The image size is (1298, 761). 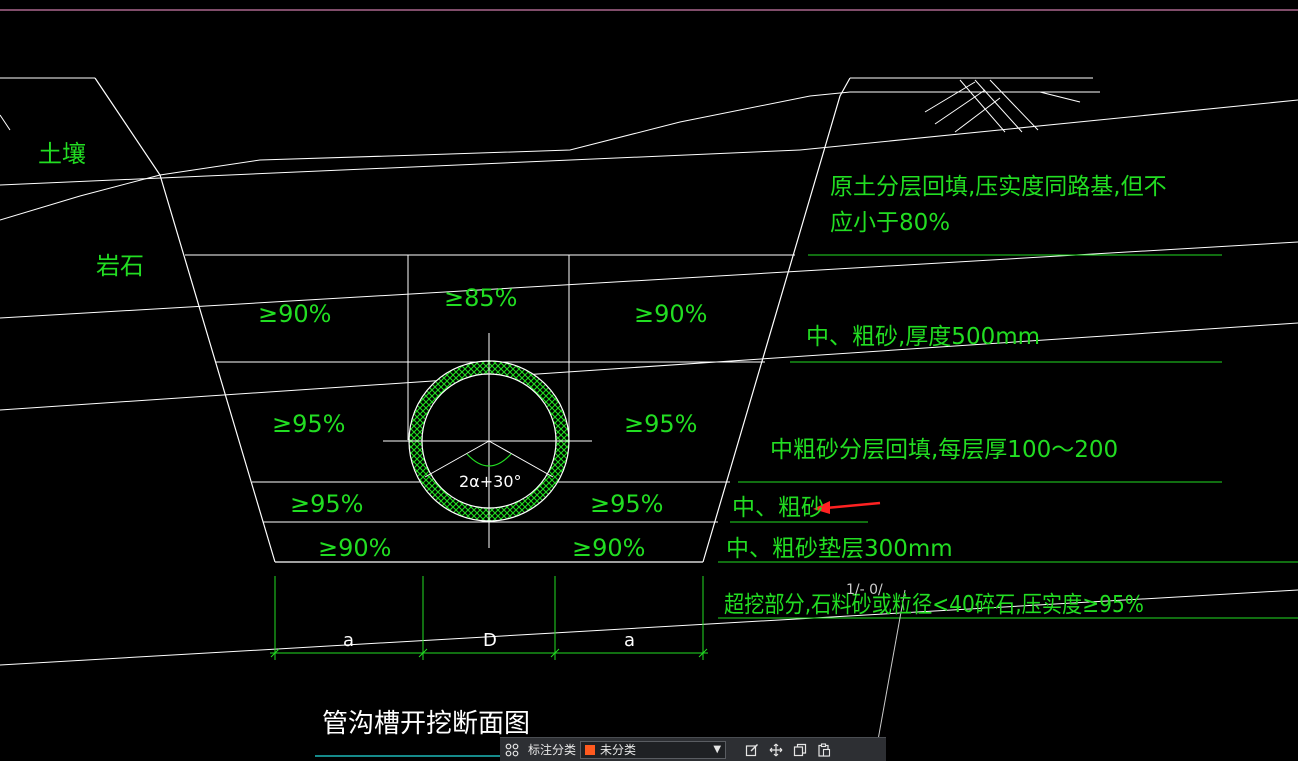 I want to click on compaction-bot-left: ≥90%, so click(x=354, y=548).